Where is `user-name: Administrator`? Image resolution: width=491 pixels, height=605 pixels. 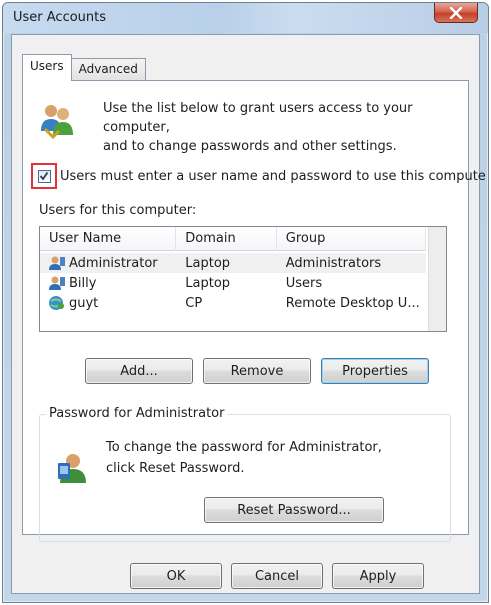
user-name: Administrator is located at coordinates (113, 263).